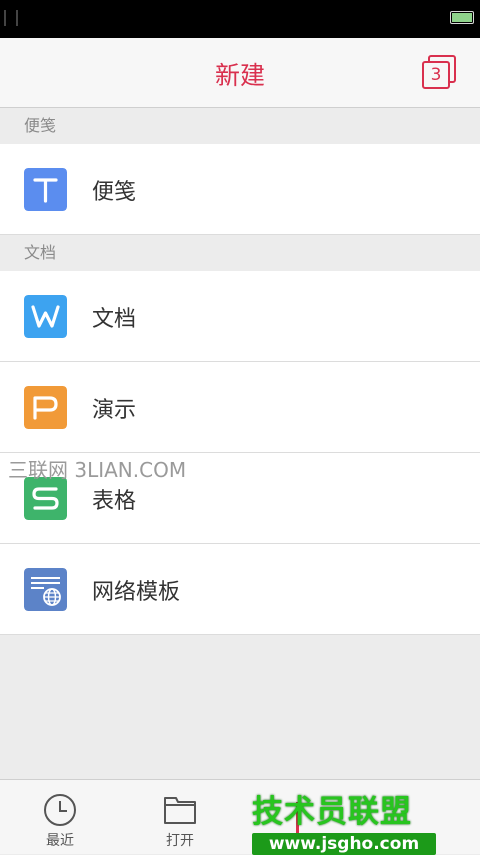 Image resolution: width=480 pixels, height=855 pixels. Describe the element at coordinates (240, 589) in the screenshot. I see `list-item-web-template: 网络模板` at that location.